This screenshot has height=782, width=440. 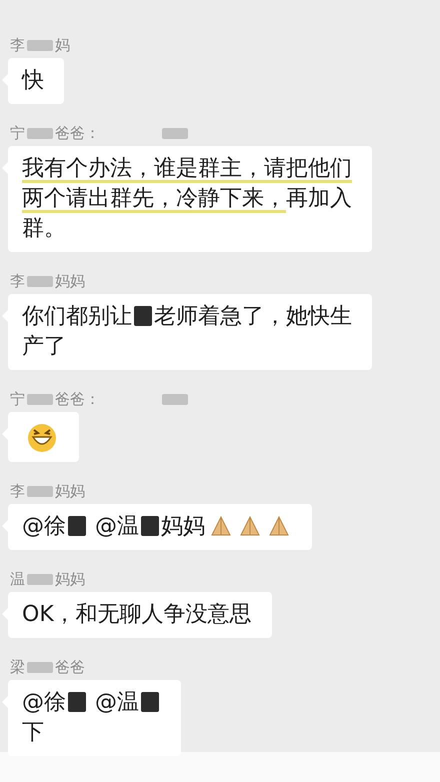 What do you see at coordinates (33, 80) in the screenshot?
I see `message-text: 快` at bounding box center [33, 80].